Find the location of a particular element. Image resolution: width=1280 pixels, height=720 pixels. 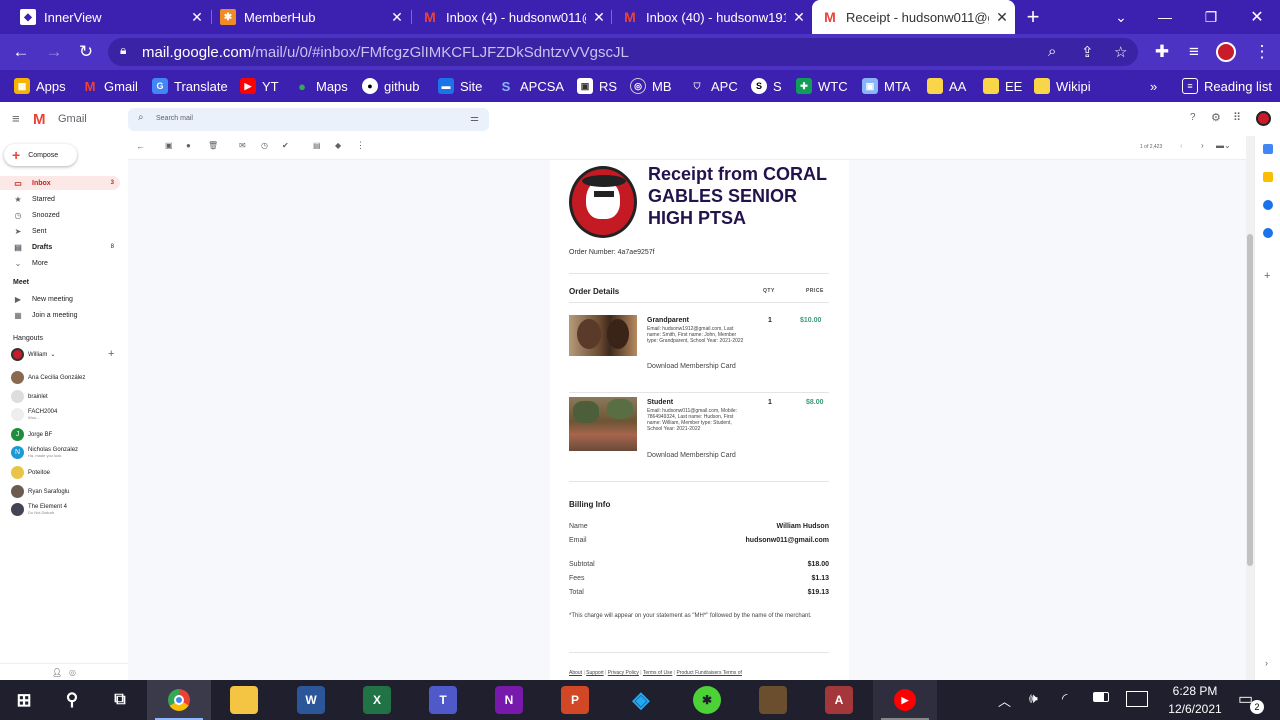

tab-memberhub: ✱ MemberHub ✕ is located at coordinates (305, 17).